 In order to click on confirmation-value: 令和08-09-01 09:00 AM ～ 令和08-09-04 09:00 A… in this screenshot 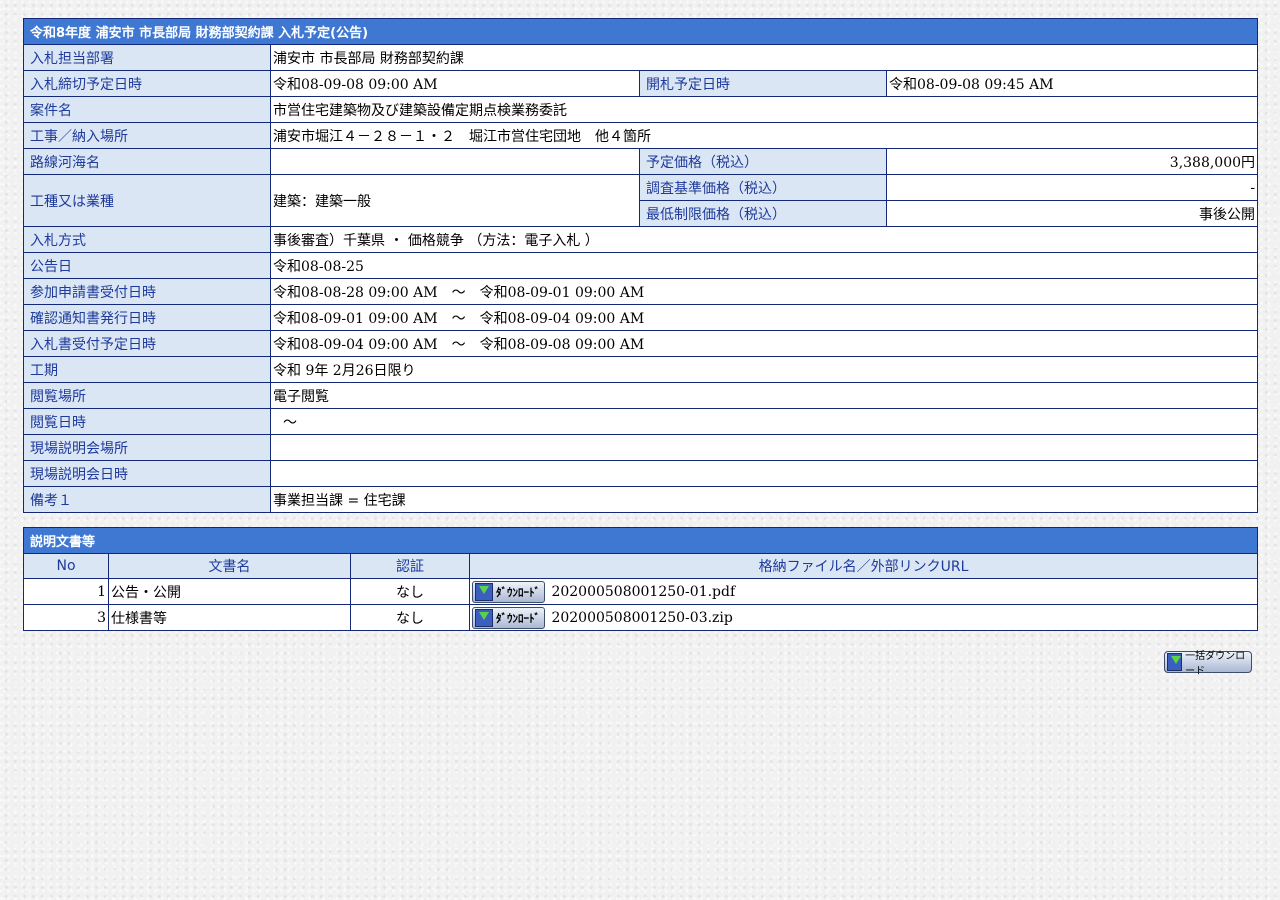, I will do `click(764, 317)`.